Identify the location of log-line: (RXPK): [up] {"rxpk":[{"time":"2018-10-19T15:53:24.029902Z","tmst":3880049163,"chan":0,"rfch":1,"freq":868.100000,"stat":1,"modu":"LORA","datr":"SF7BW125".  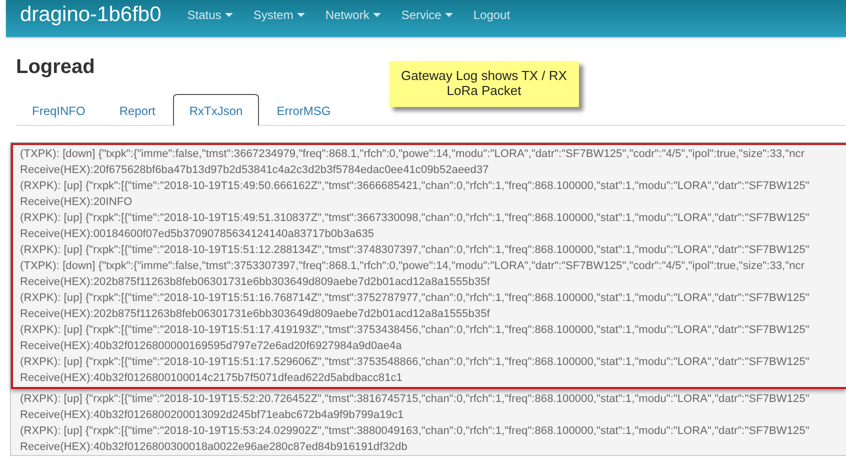
(415, 431).